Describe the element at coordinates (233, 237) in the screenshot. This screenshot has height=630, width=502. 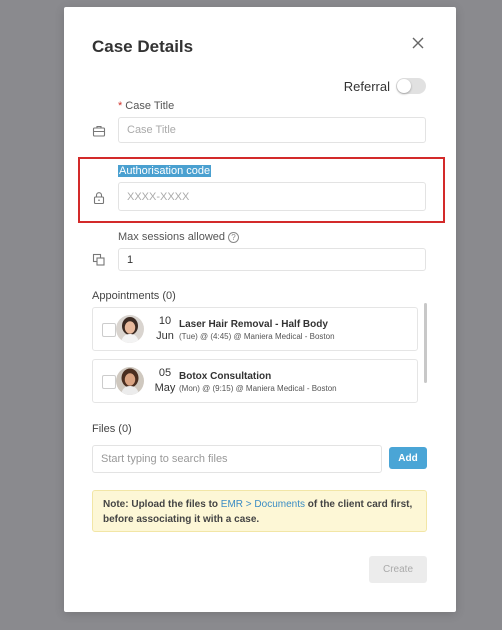
I see `info-icon: ?` at that location.